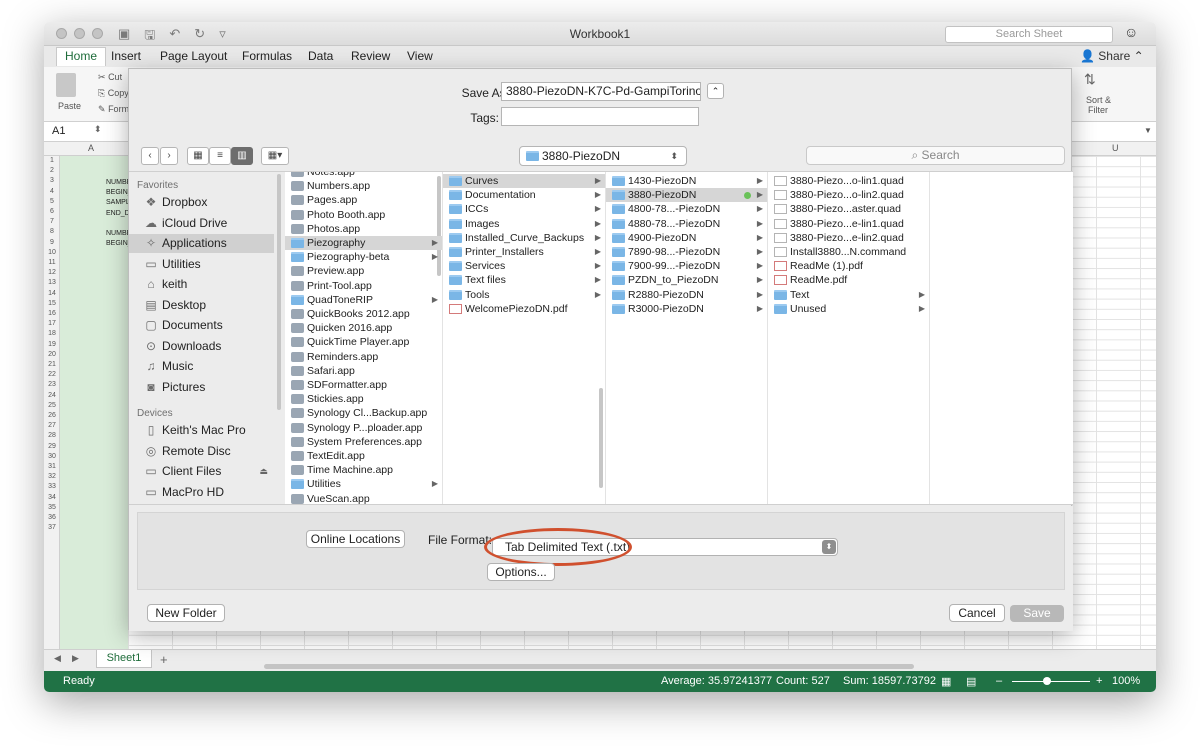 This screenshot has height=755, width=1200. Describe the element at coordinates (52, 192) in the screenshot. I see `row-header: 4` at that location.